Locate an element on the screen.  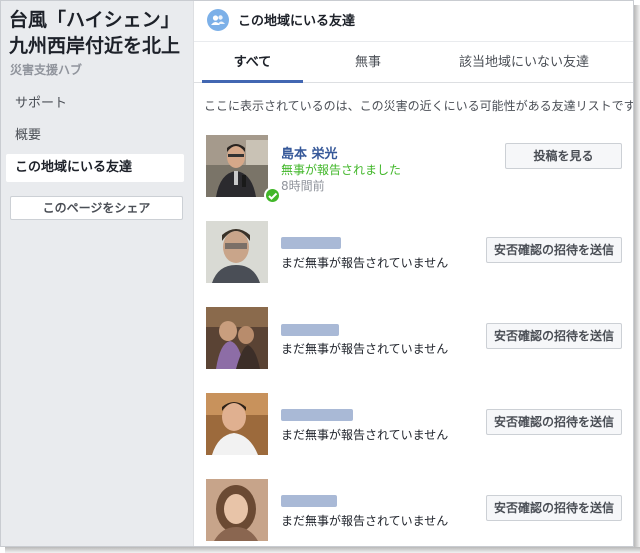
tab-not-in-area: 該当地域にいない友達 is located at coordinates (524, 63).